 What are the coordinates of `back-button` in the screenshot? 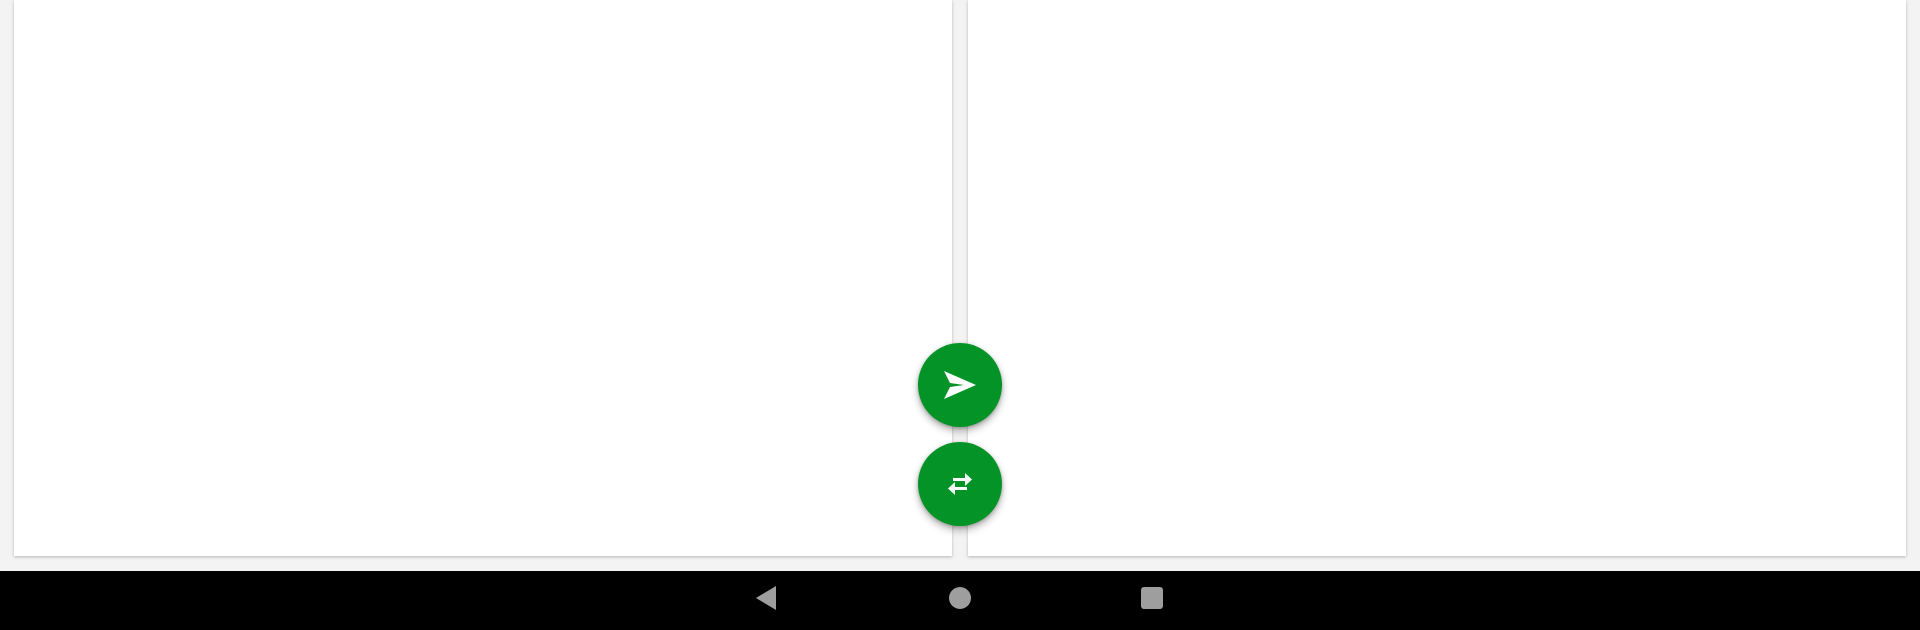 It's located at (766, 600).